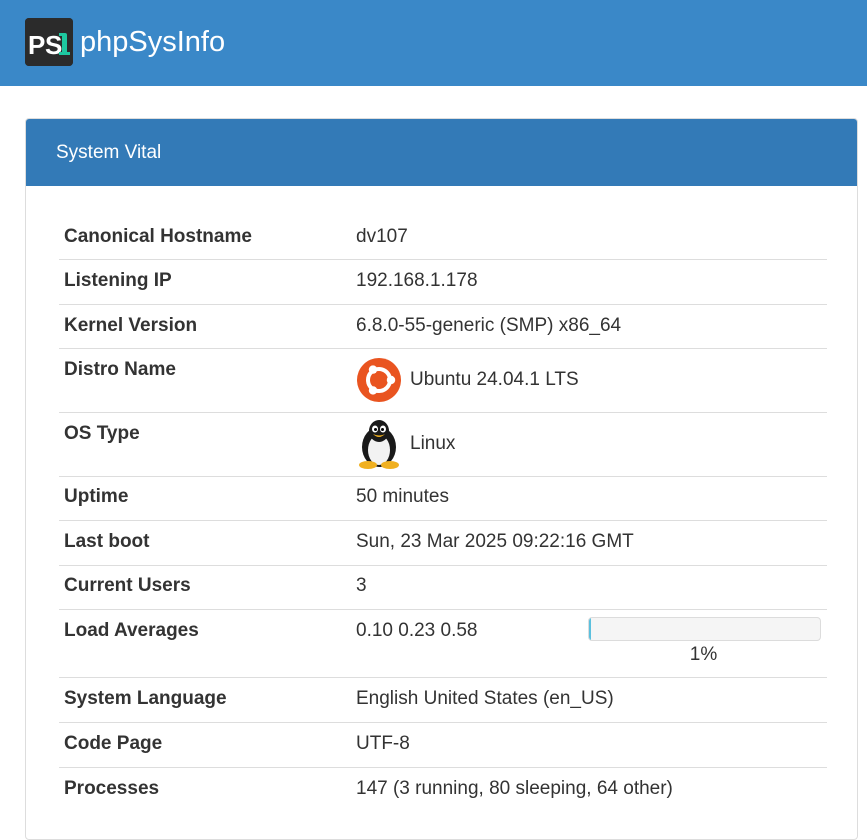 Image resolution: width=867 pixels, height=840 pixels. I want to click on distro-value: Ubuntu 24.04.1 LTS, so click(494, 379).